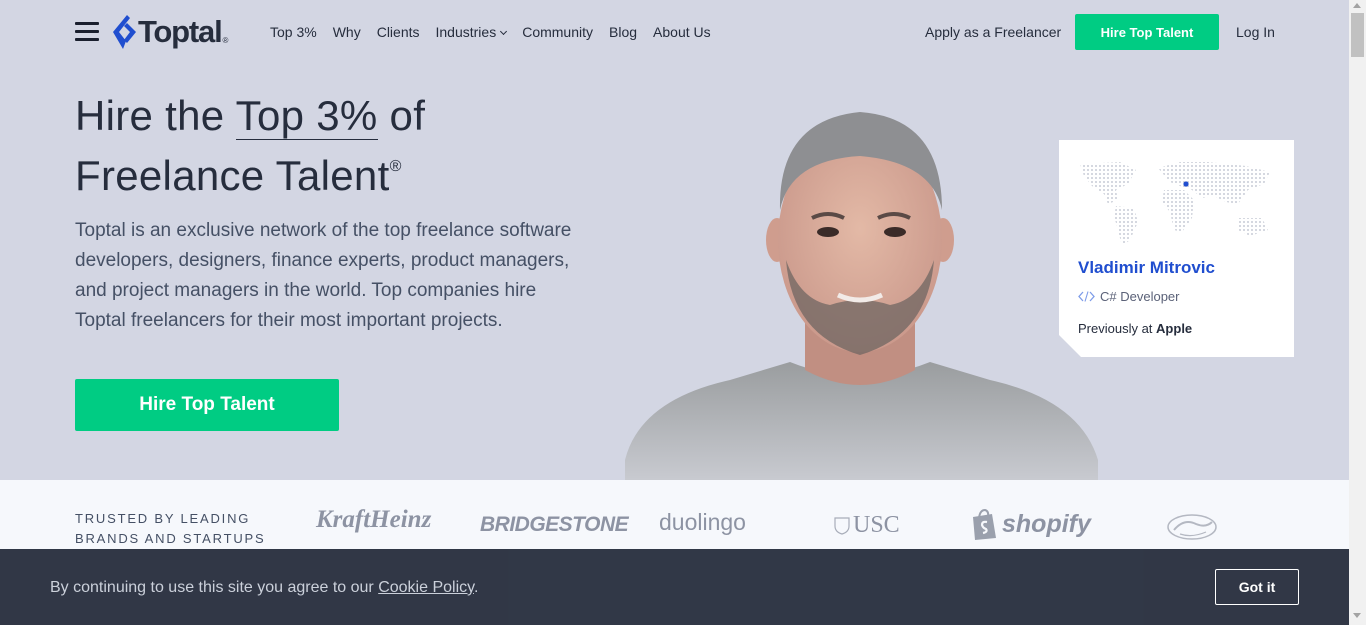 The image size is (1366, 625). I want to click on headline-line2: Freelance Talent, so click(232, 175).